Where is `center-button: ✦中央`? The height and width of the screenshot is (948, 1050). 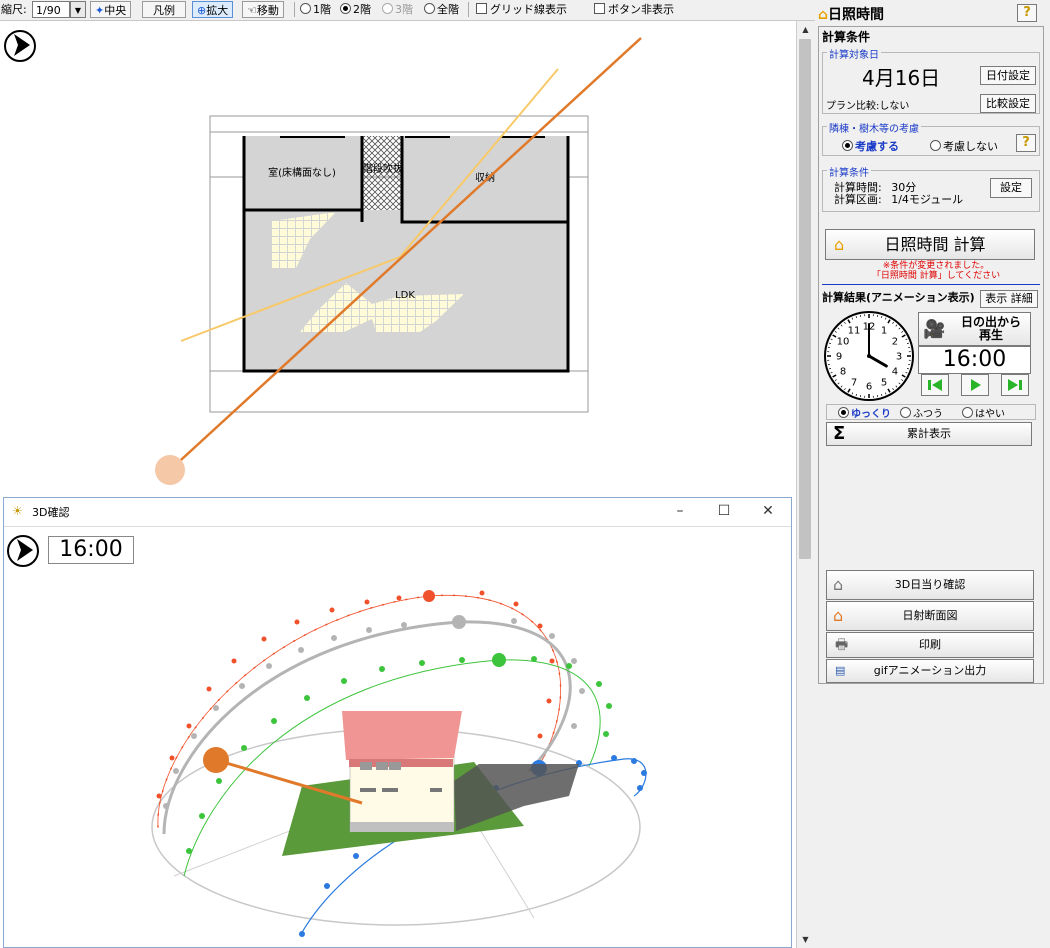
center-button: ✦中央 is located at coordinates (111, 9).